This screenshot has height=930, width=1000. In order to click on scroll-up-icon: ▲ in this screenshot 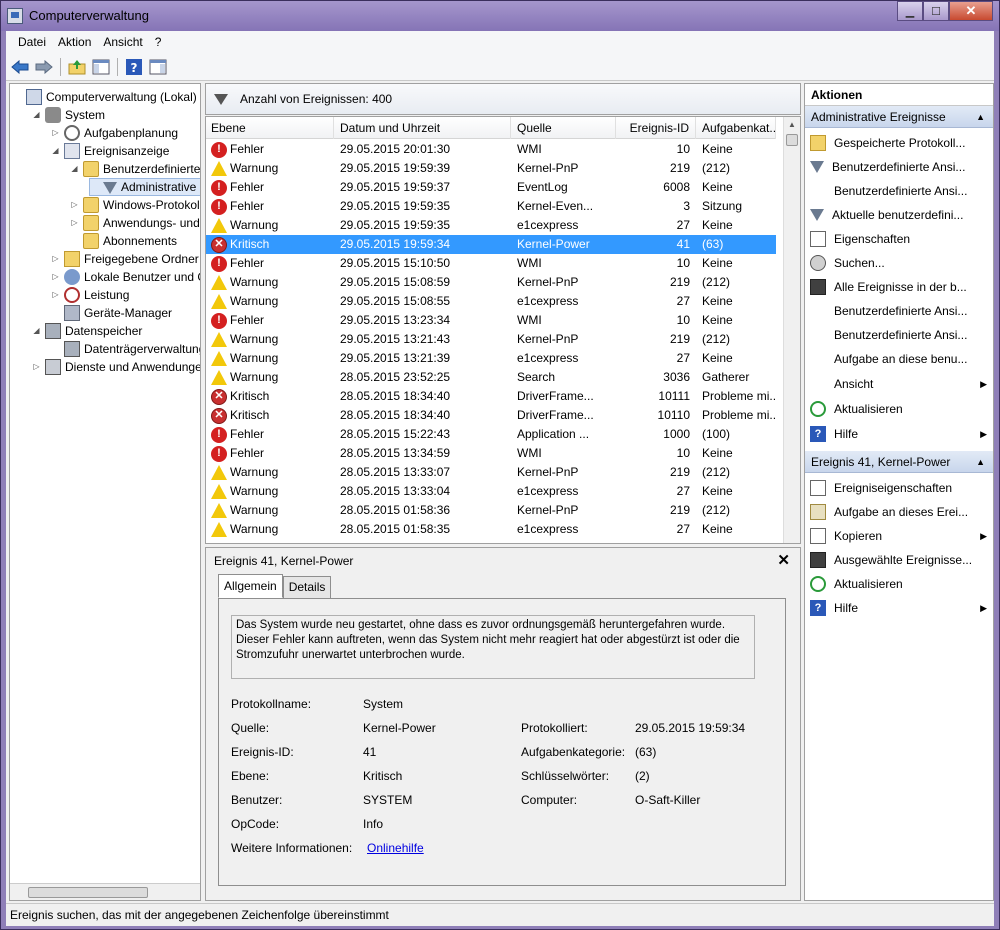, I will do `click(792, 125)`.